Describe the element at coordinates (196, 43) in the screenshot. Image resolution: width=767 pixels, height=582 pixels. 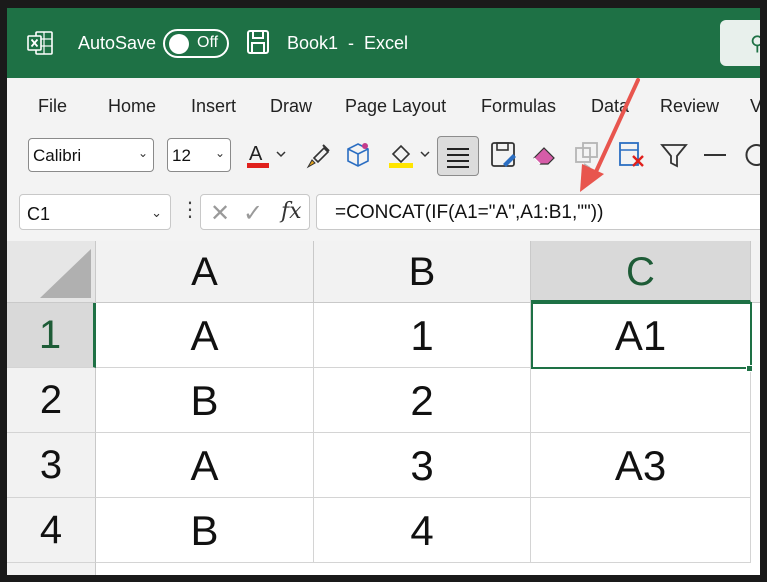
I see `autosave-toggle: Off` at that location.